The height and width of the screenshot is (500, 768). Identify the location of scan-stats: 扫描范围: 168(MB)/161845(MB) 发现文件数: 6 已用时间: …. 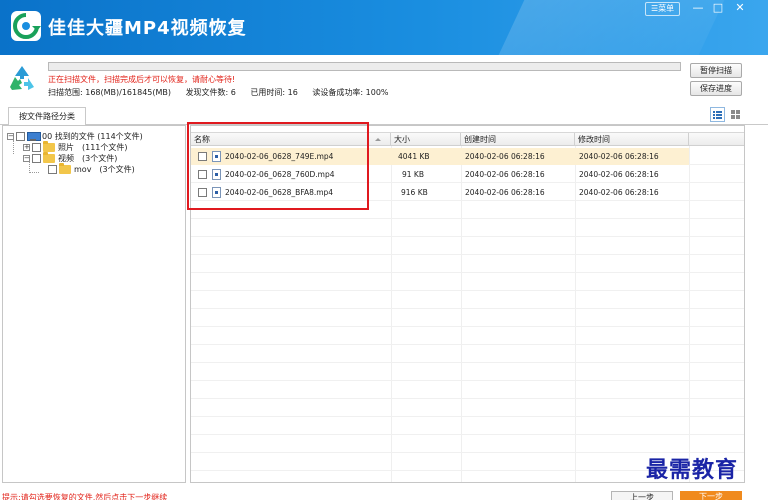
(224, 92).